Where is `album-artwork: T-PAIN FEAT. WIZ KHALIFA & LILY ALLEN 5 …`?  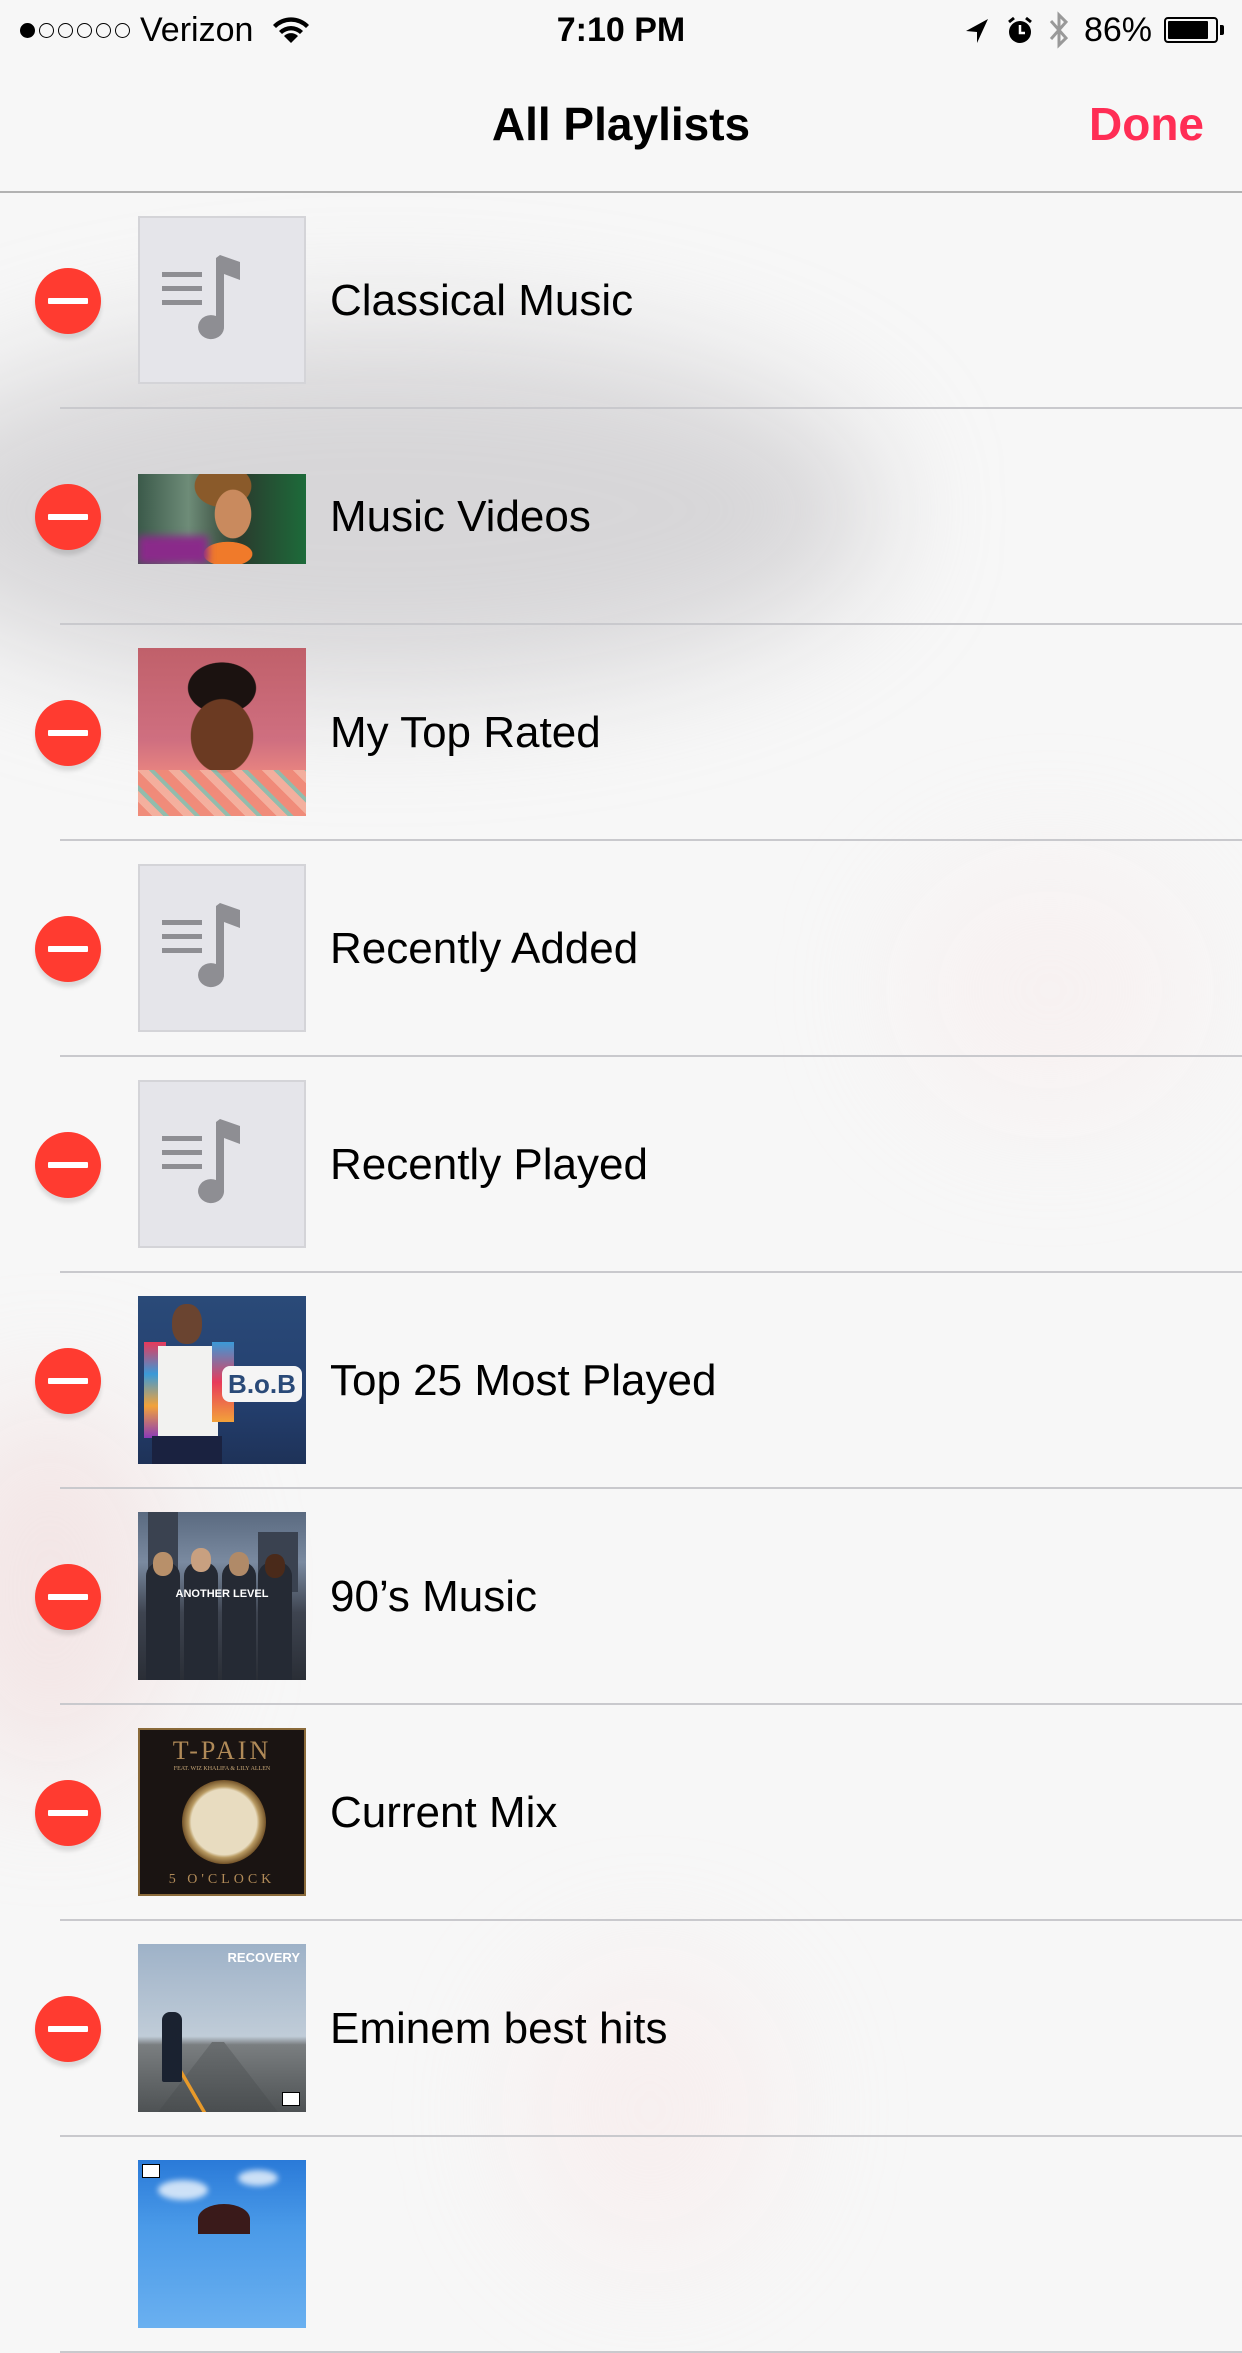
album-artwork: T-PAIN FEAT. WIZ KHALIFA & LILY ALLEN 5 … is located at coordinates (222, 1812).